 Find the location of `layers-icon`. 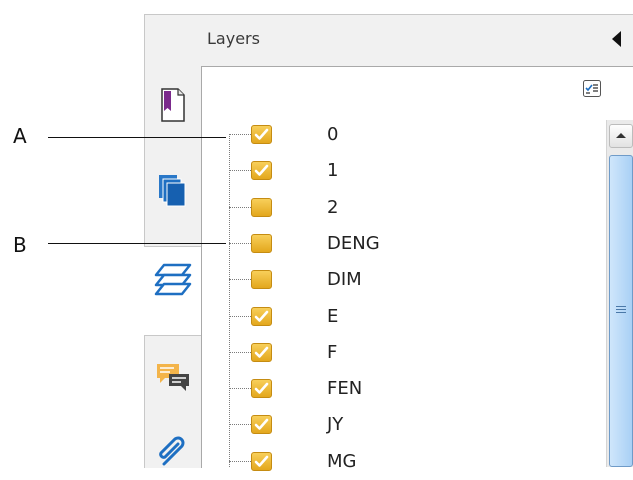

layers-icon is located at coordinates (173, 280).